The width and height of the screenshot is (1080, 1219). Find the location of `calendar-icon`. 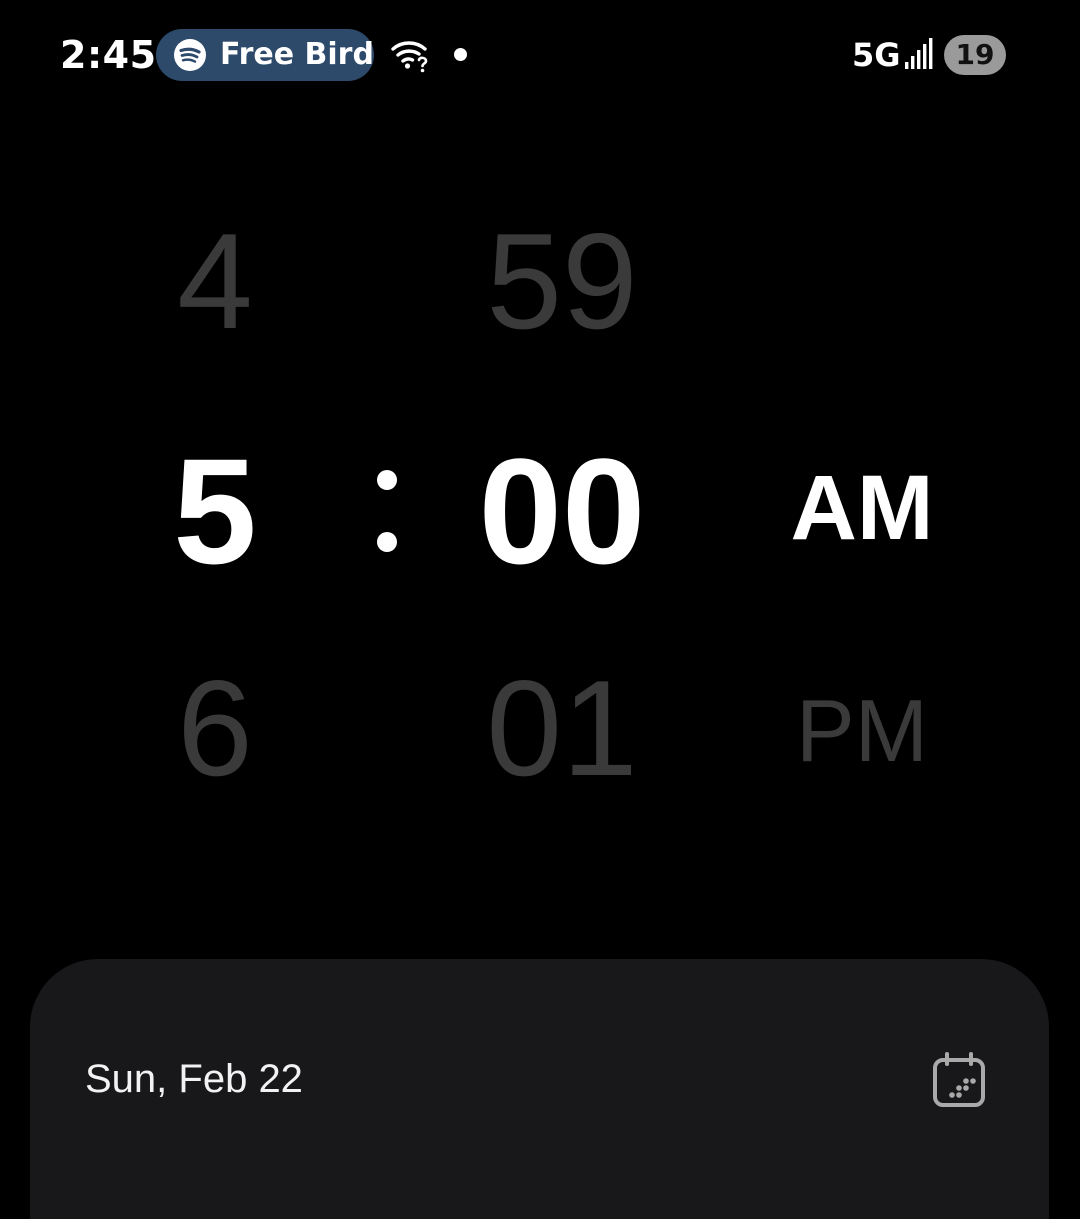

calendar-icon is located at coordinates (959, 1079).